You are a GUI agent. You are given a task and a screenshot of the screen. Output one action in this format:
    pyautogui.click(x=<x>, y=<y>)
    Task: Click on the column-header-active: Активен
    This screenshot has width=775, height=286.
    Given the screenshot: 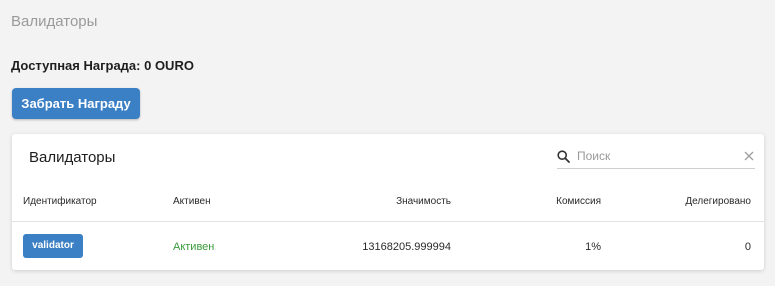 What is the action you would take?
    pyautogui.click(x=192, y=201)
    